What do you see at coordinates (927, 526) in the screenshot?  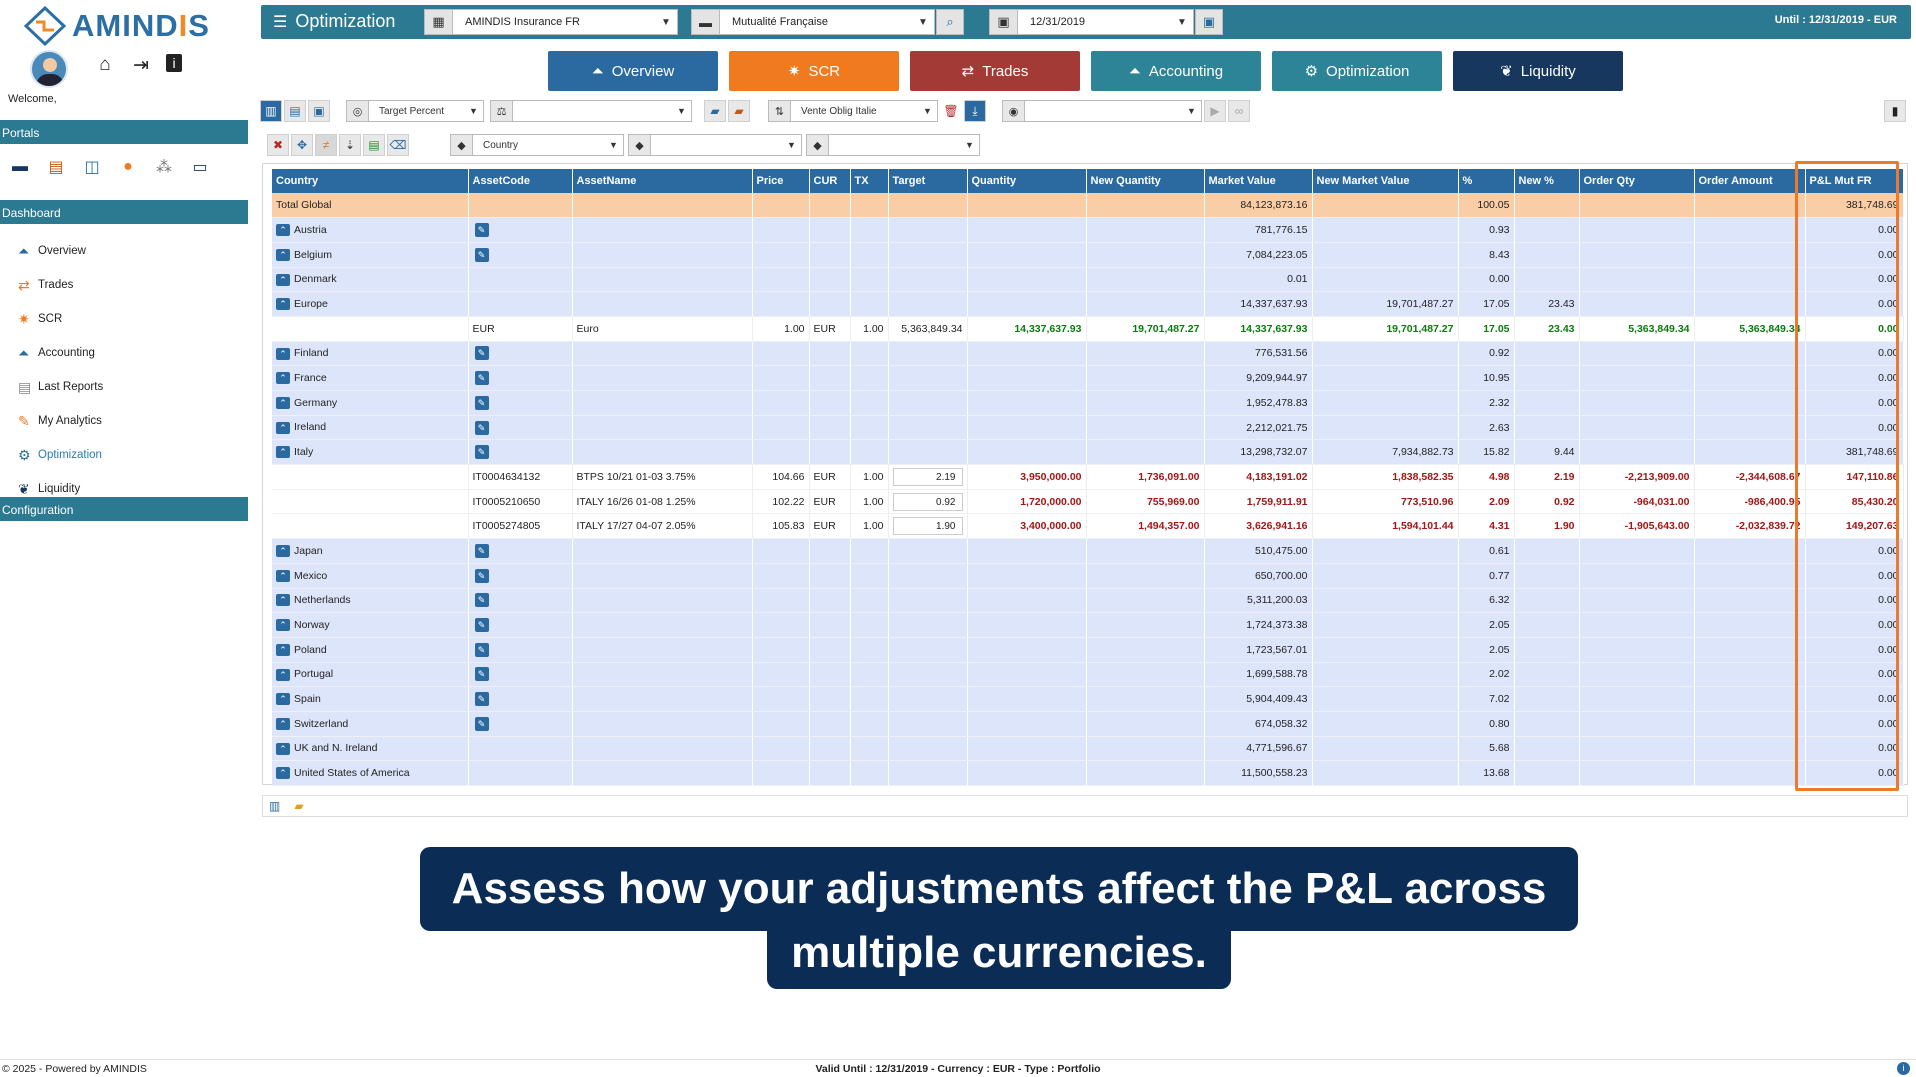 I see `target-input: 1.90` at bounding box center [927, 526].